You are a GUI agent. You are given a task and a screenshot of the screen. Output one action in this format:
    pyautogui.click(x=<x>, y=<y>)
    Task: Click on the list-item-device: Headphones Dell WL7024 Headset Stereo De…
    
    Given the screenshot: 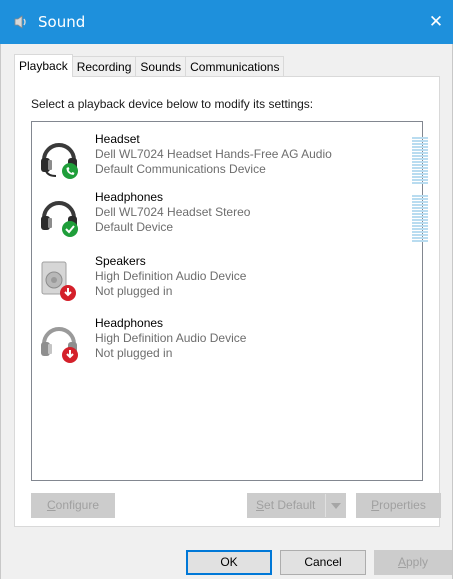 What is the action you would take?
    pyautogui.click(x=230, y=216)
    